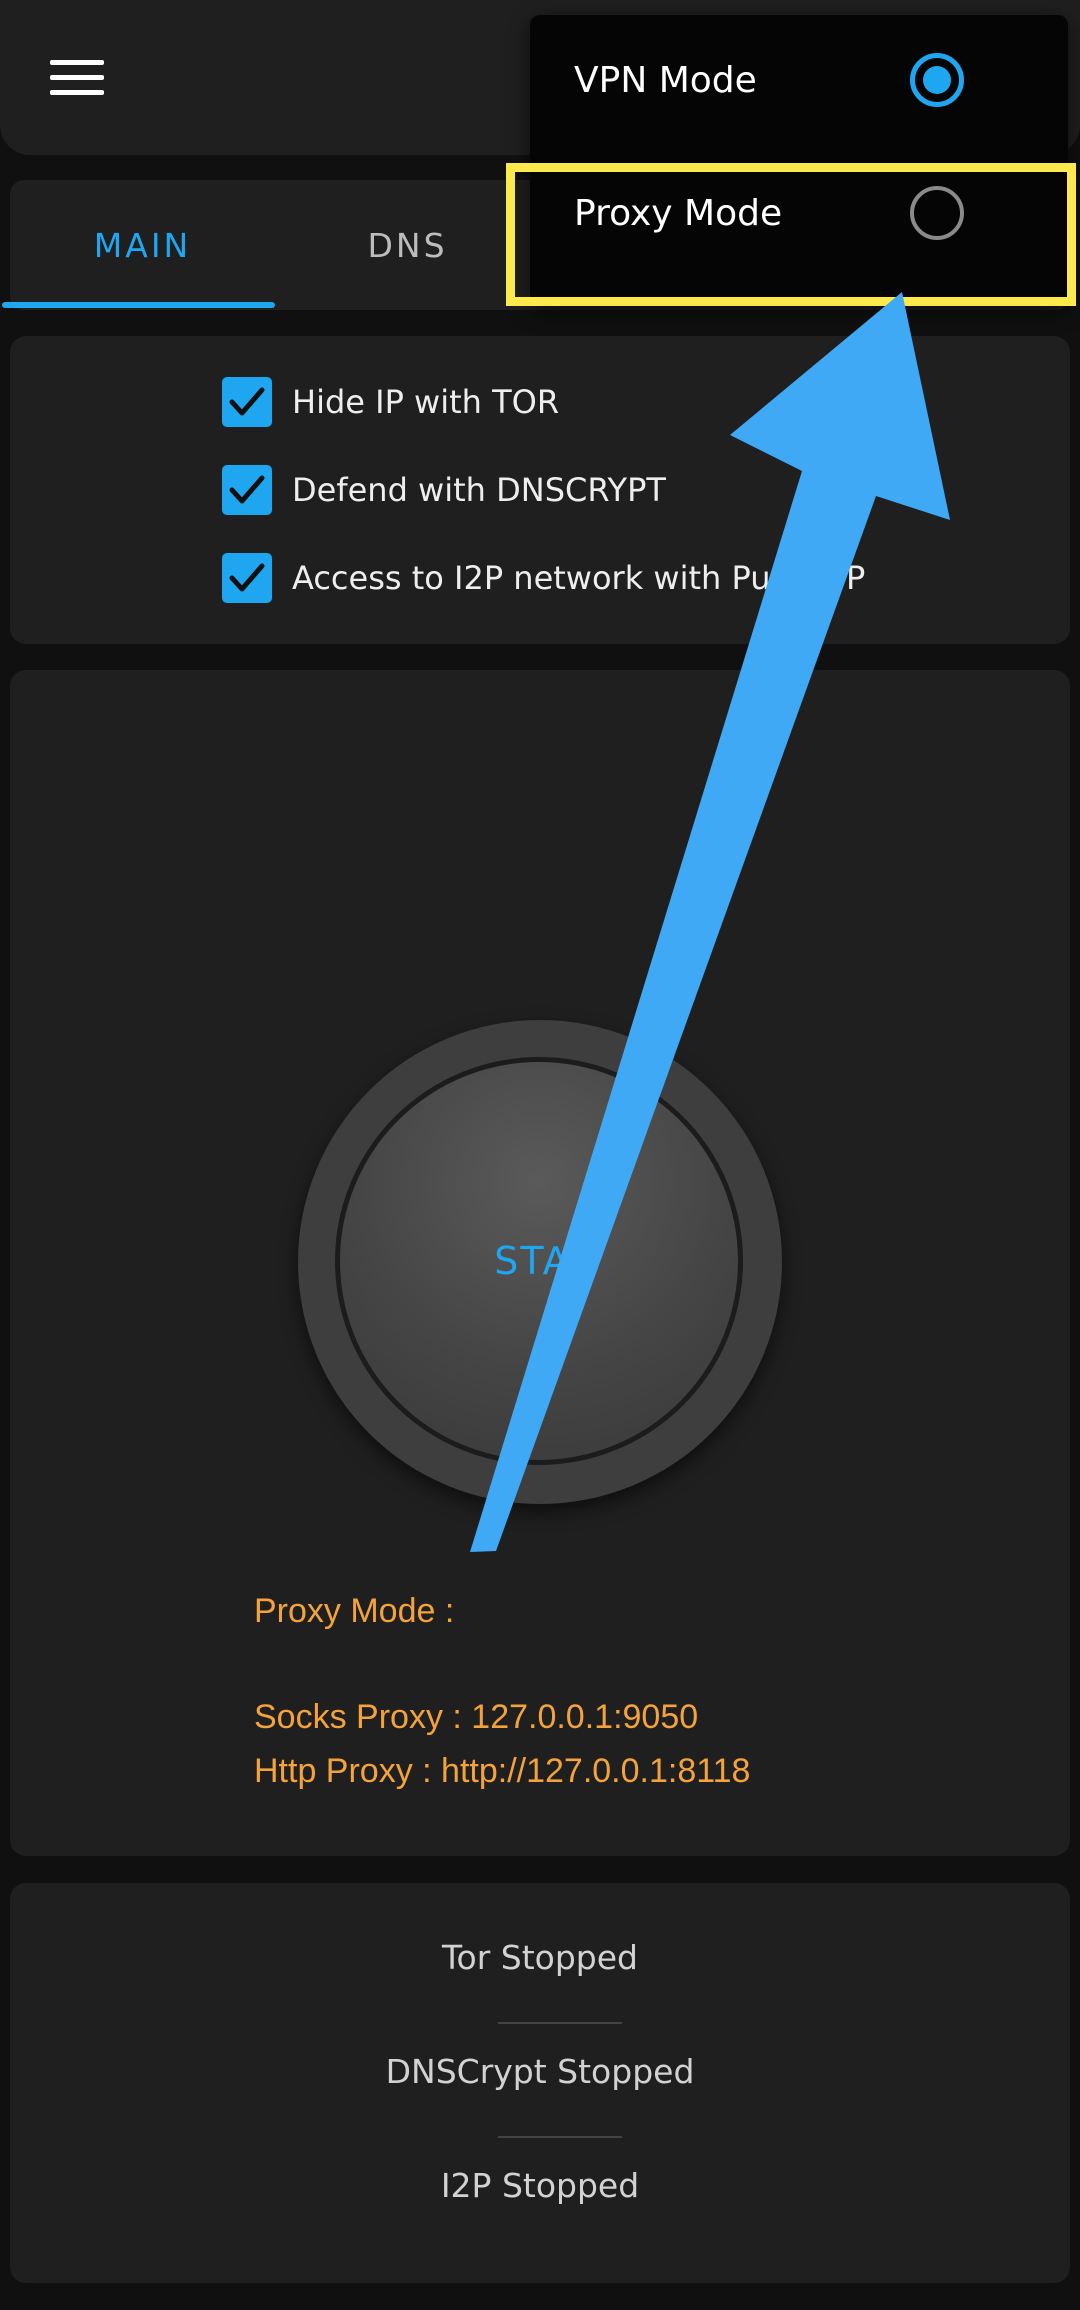  I want to click on tab-dns: DNS, so click(407, 245).